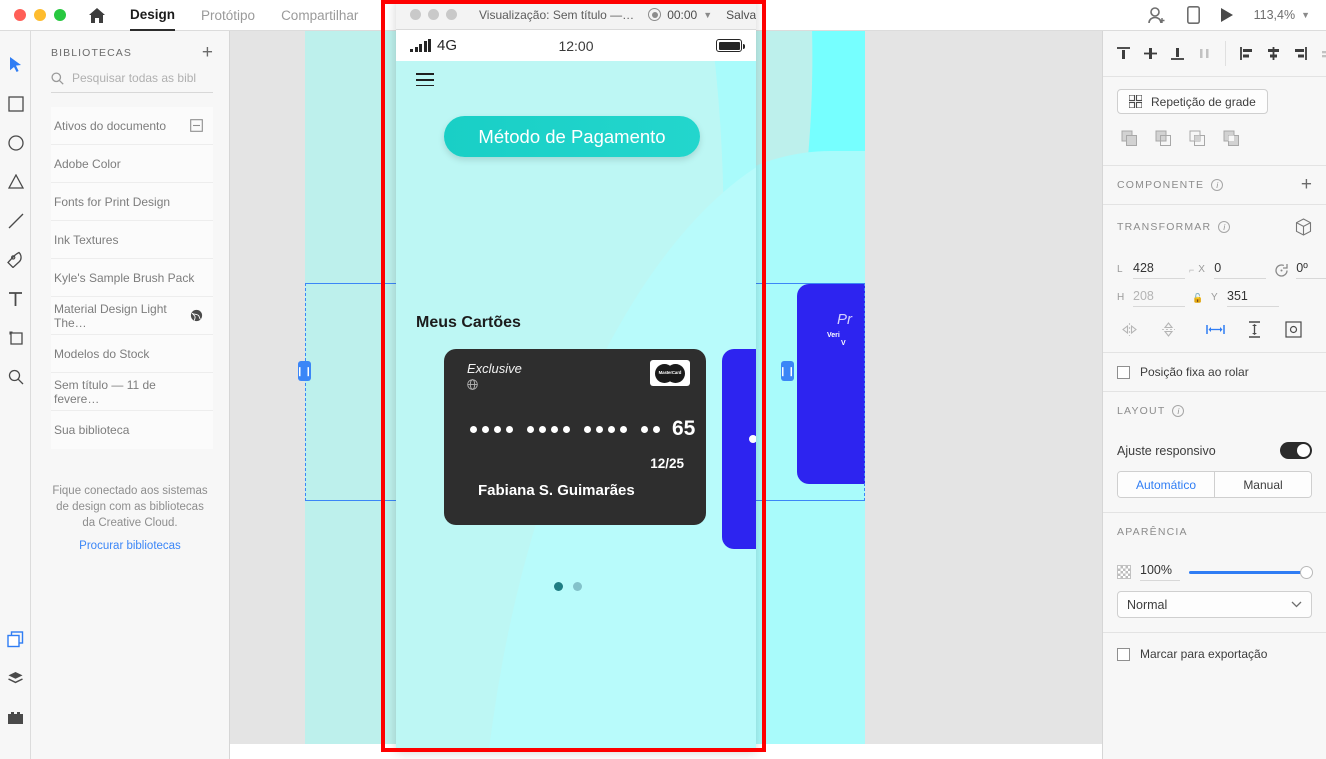 The width and height of the screenshot is (1326, 759). What do you see at coordinates (228, 15) in the screenshot?
I see `tab-prototipo: Protótipo` at bounding box center [228, 15].